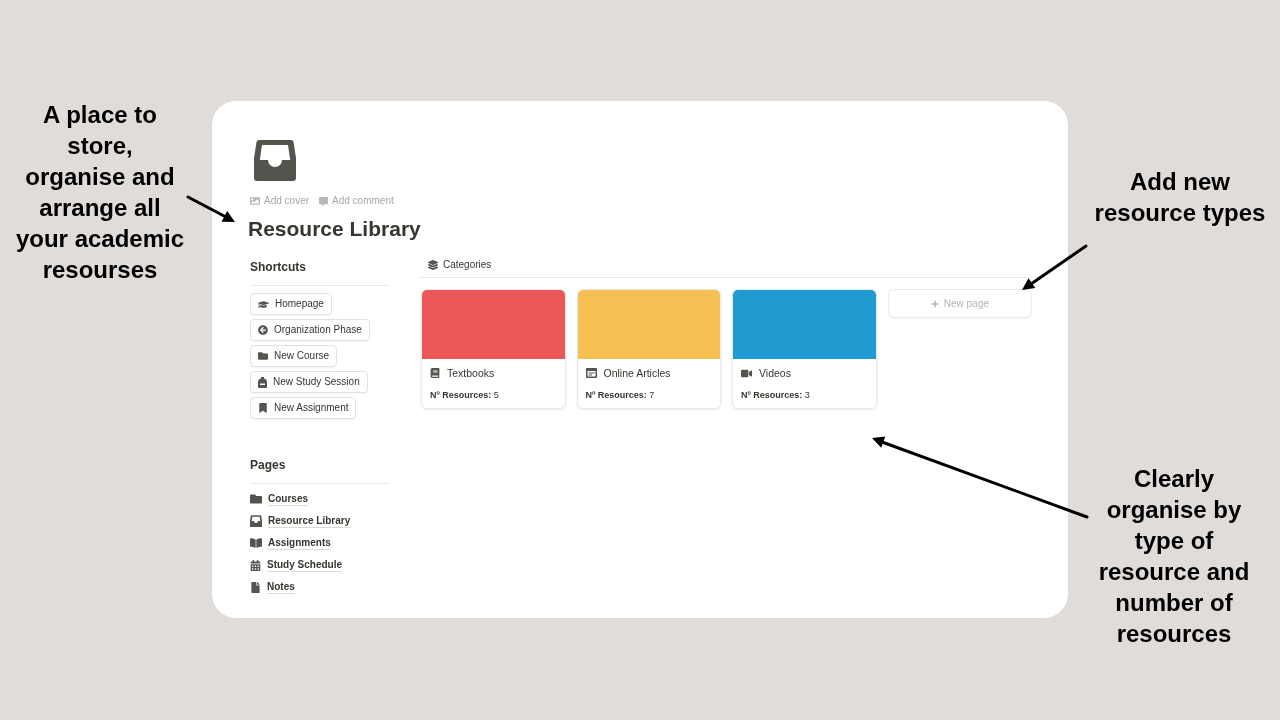 The width and height of the screenshot is (1280, 720). Describe the element at coordinates (433, 264) in the screenshot. I see `layers-icon` at that location.